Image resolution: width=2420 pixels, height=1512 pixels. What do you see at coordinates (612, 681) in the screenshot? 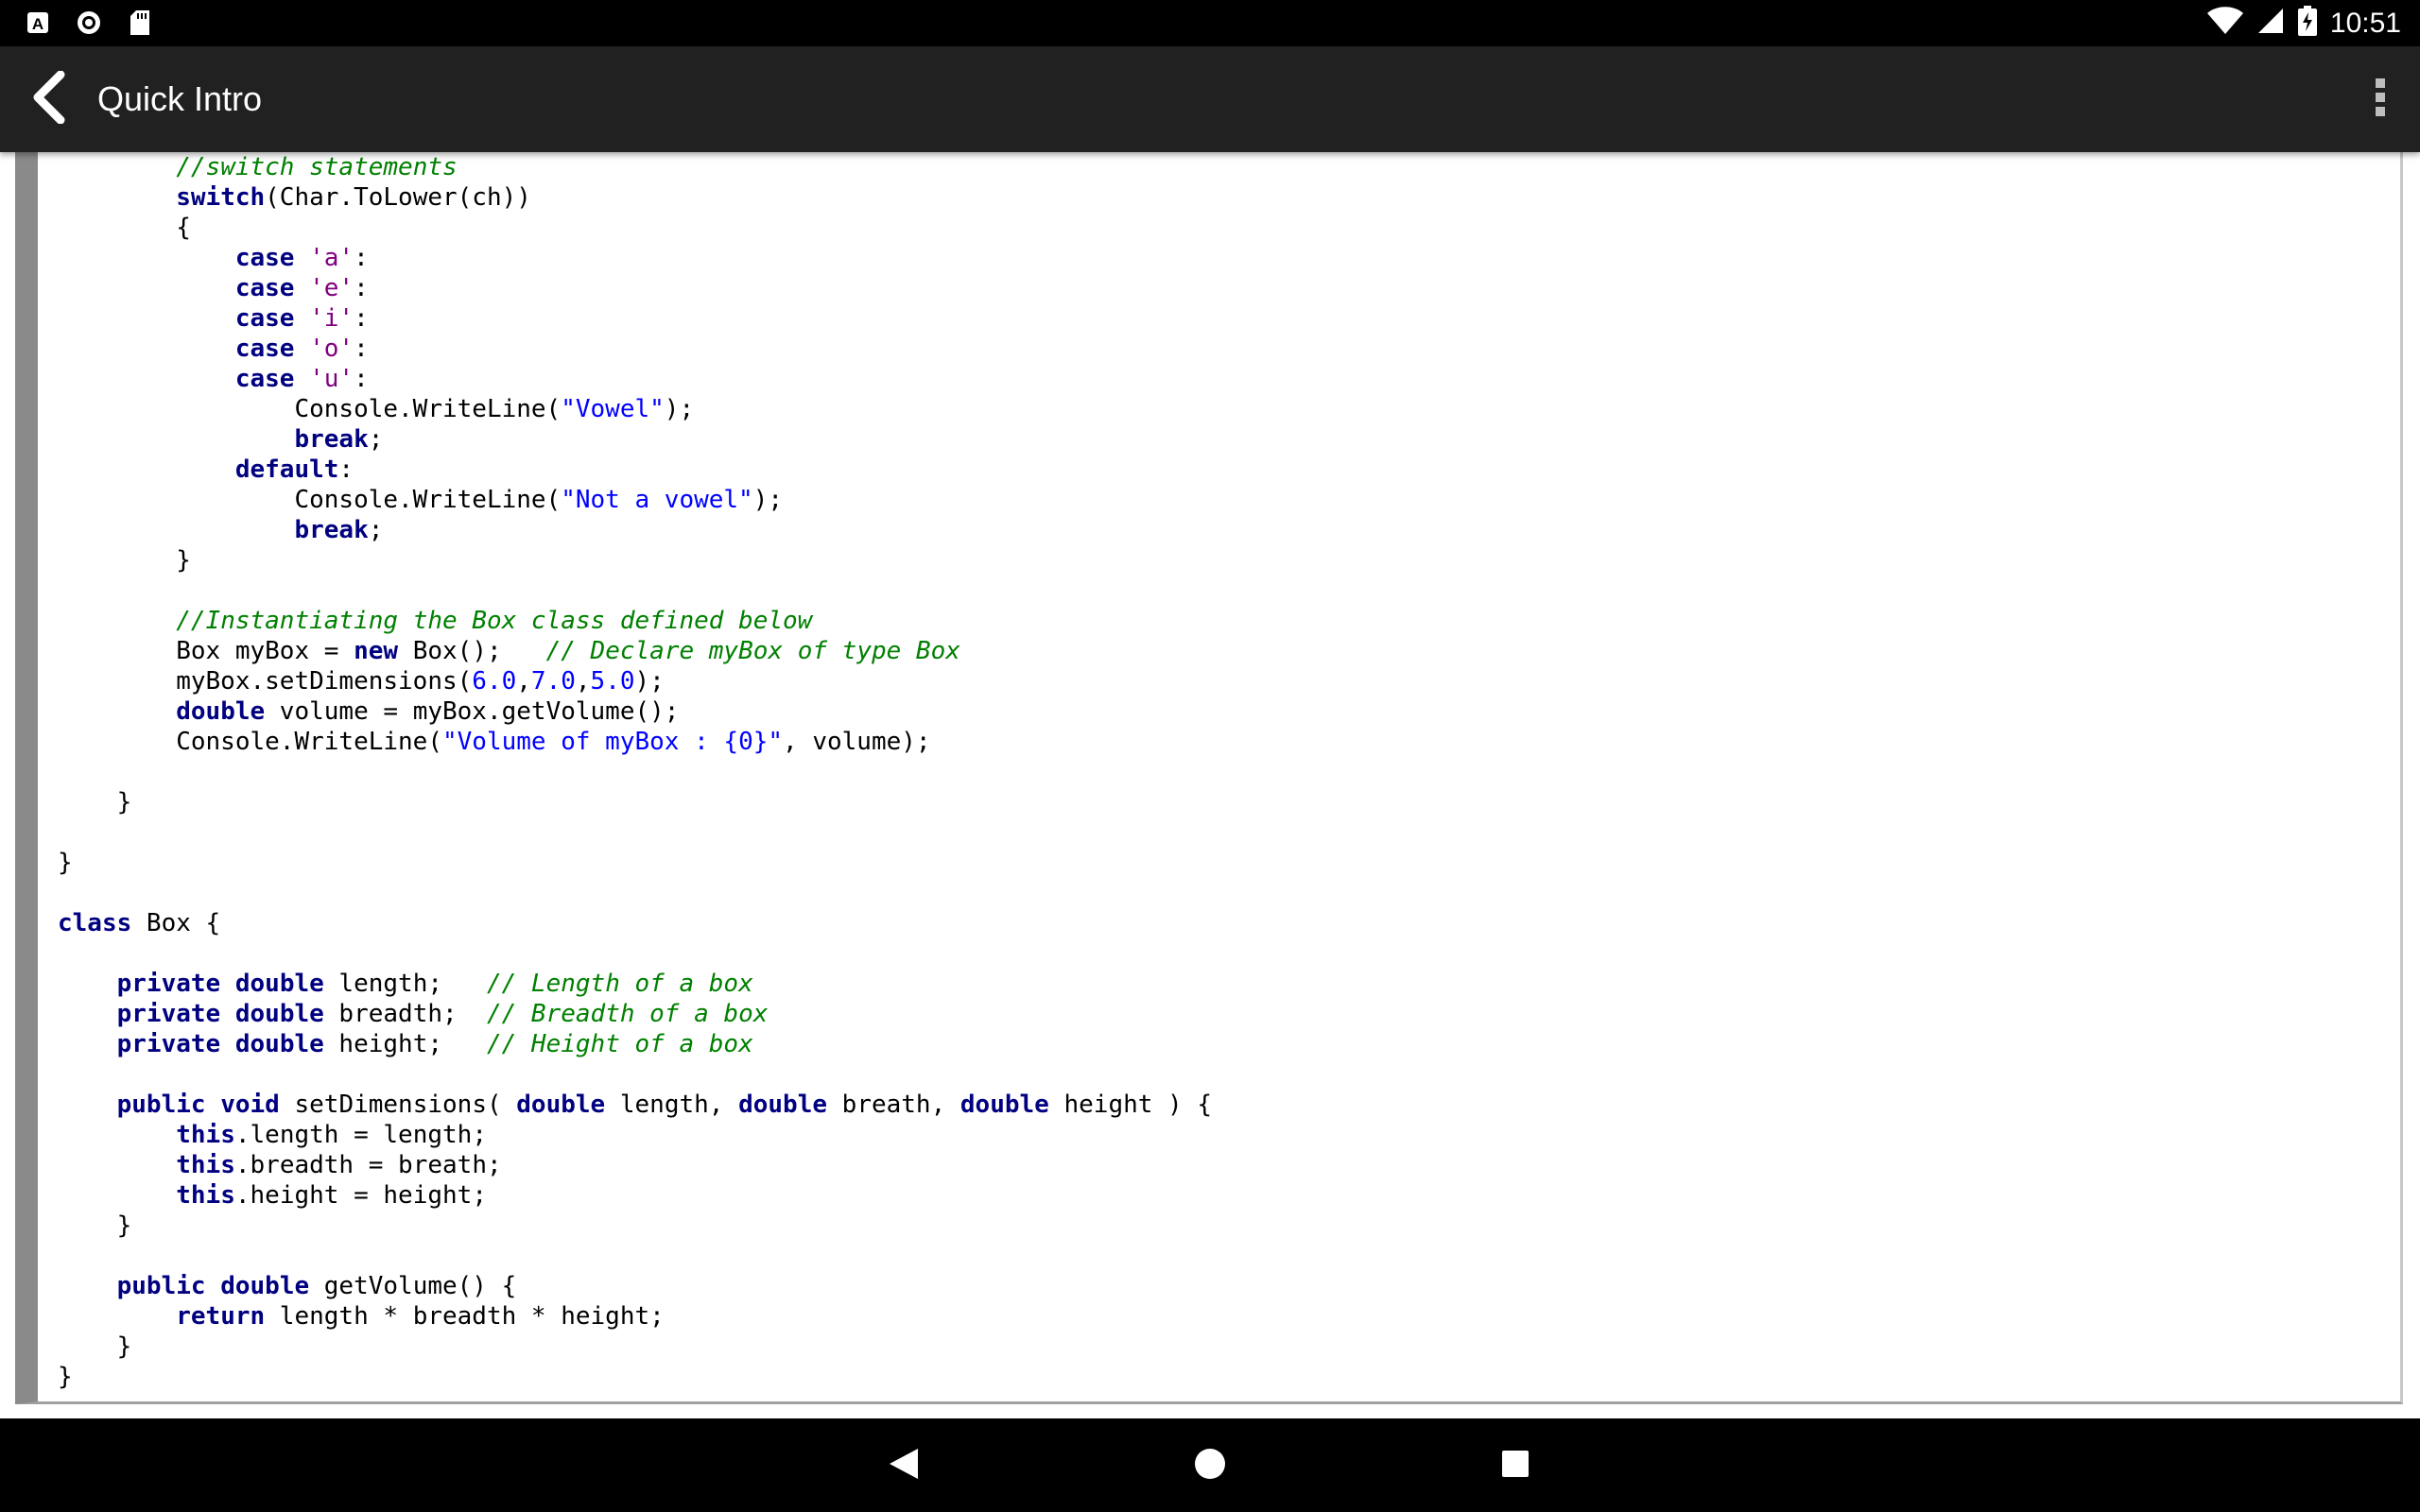
I see `code-token-number: 5.0` at bounding box center [612, 681].